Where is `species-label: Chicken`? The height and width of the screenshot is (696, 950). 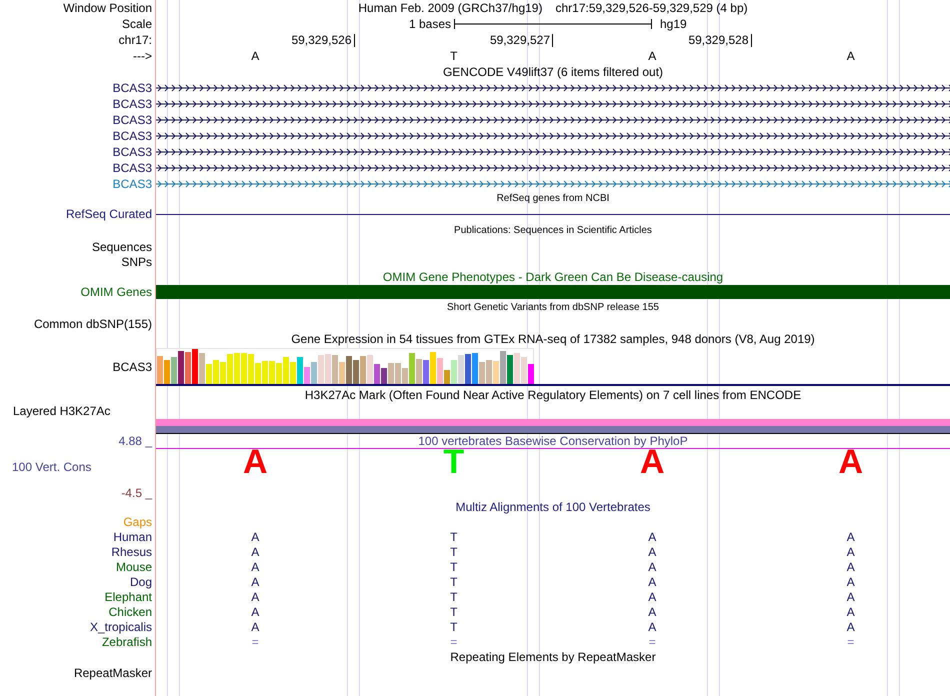 species-label: Chicken is located at coordinates (130, 611).